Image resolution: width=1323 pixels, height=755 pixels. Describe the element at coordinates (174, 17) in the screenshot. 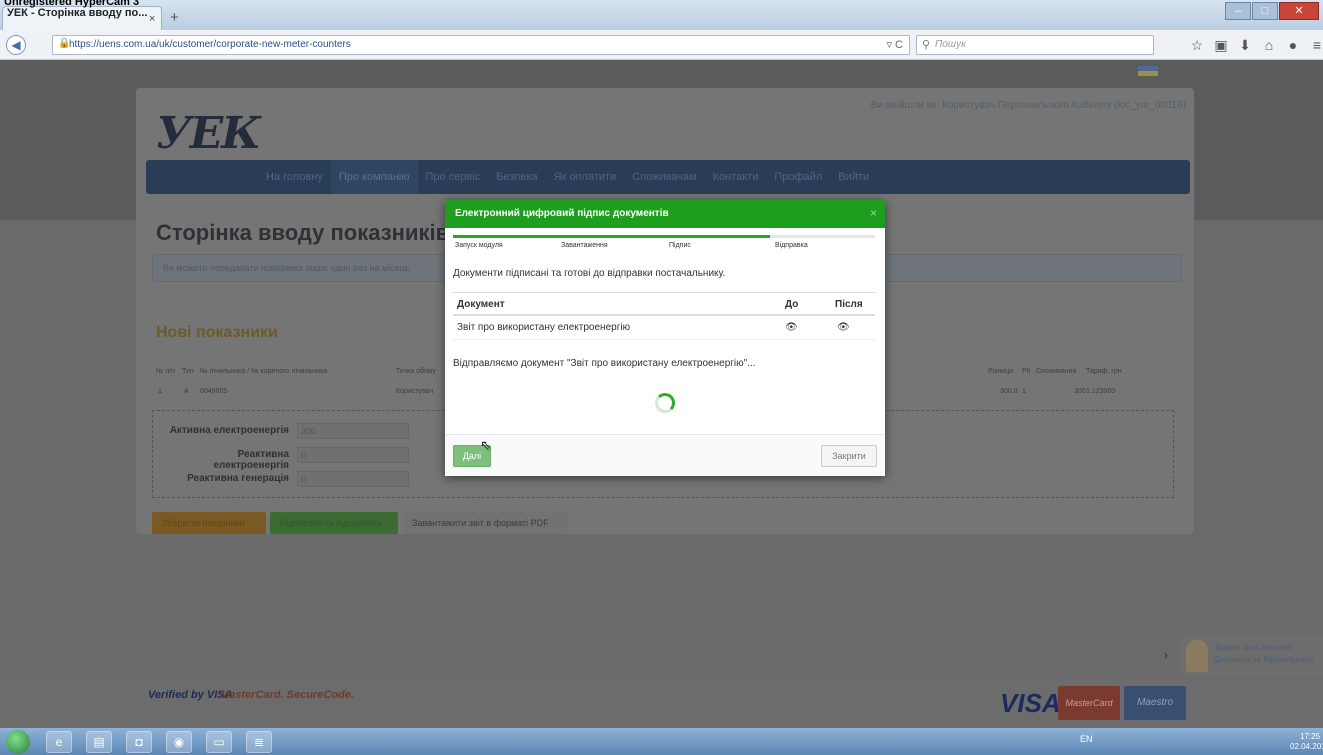

I see `new-tab-icon: +` at that location.